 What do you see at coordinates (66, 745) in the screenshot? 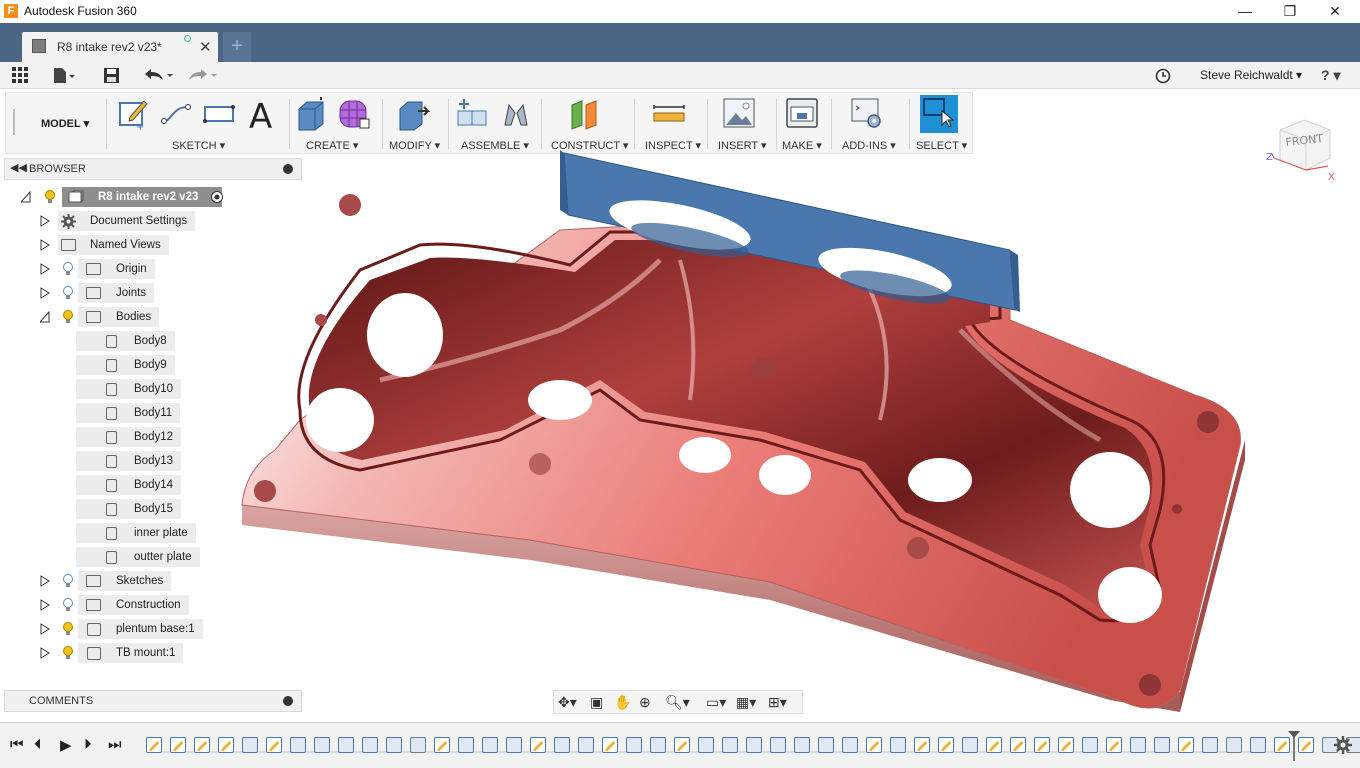
I see `play-icon: ▶` at bounding box center [66, 745].